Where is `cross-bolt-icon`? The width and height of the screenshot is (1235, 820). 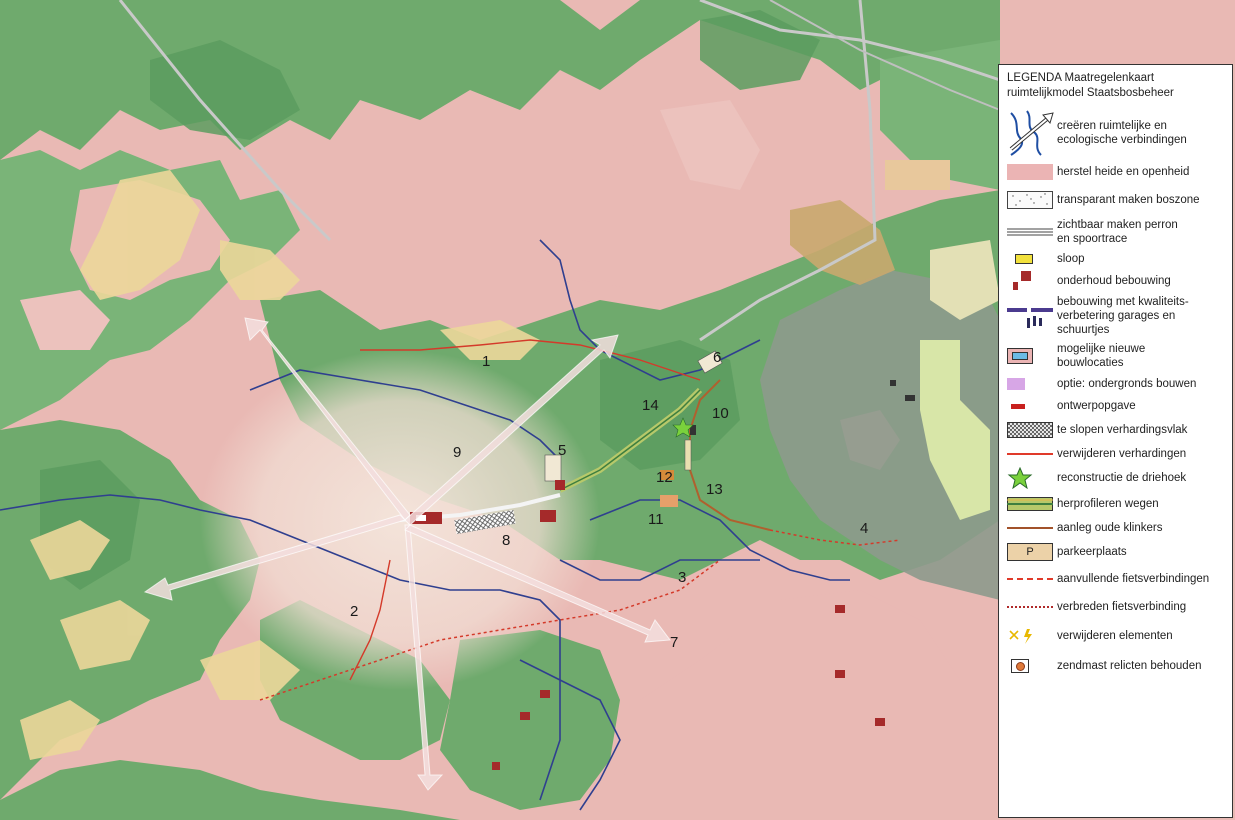 cross-bolt-icon is located at coordinates (1020, 636).